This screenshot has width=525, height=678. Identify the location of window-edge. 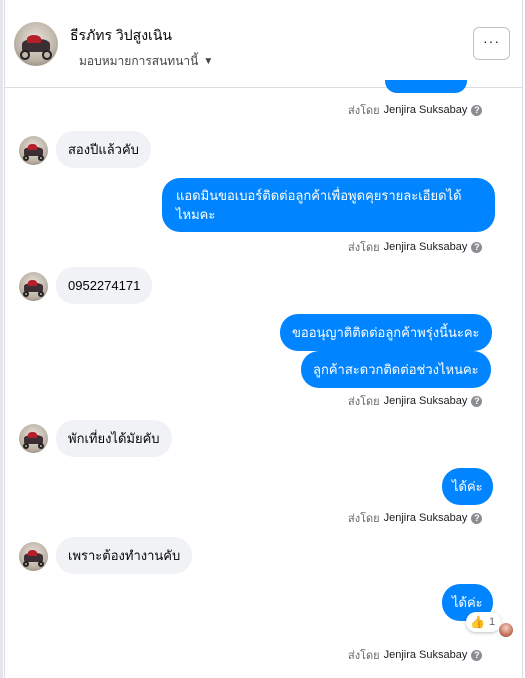
(1, 339).